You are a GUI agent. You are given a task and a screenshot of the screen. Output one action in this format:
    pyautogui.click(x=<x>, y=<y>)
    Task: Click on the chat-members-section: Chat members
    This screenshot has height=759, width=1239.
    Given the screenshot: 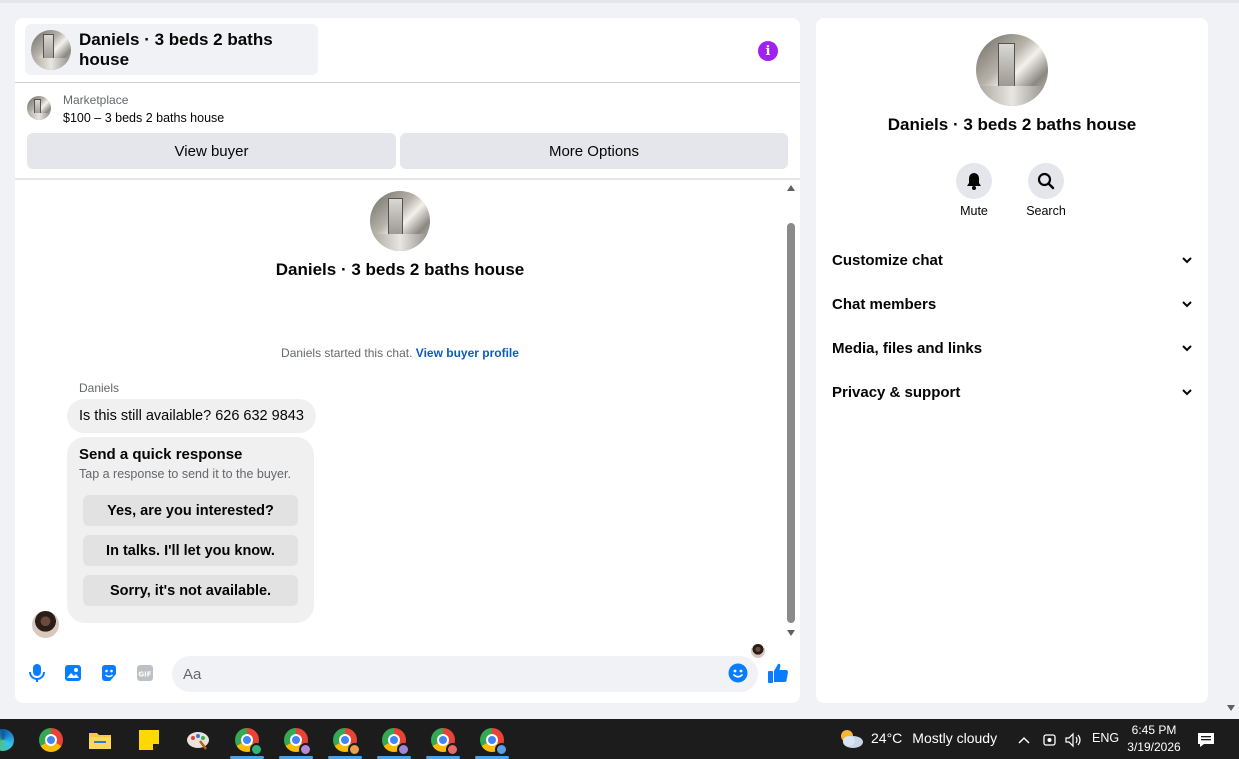 What is the action you would take?
    pyautogui.click(x=1012, y=304)
    